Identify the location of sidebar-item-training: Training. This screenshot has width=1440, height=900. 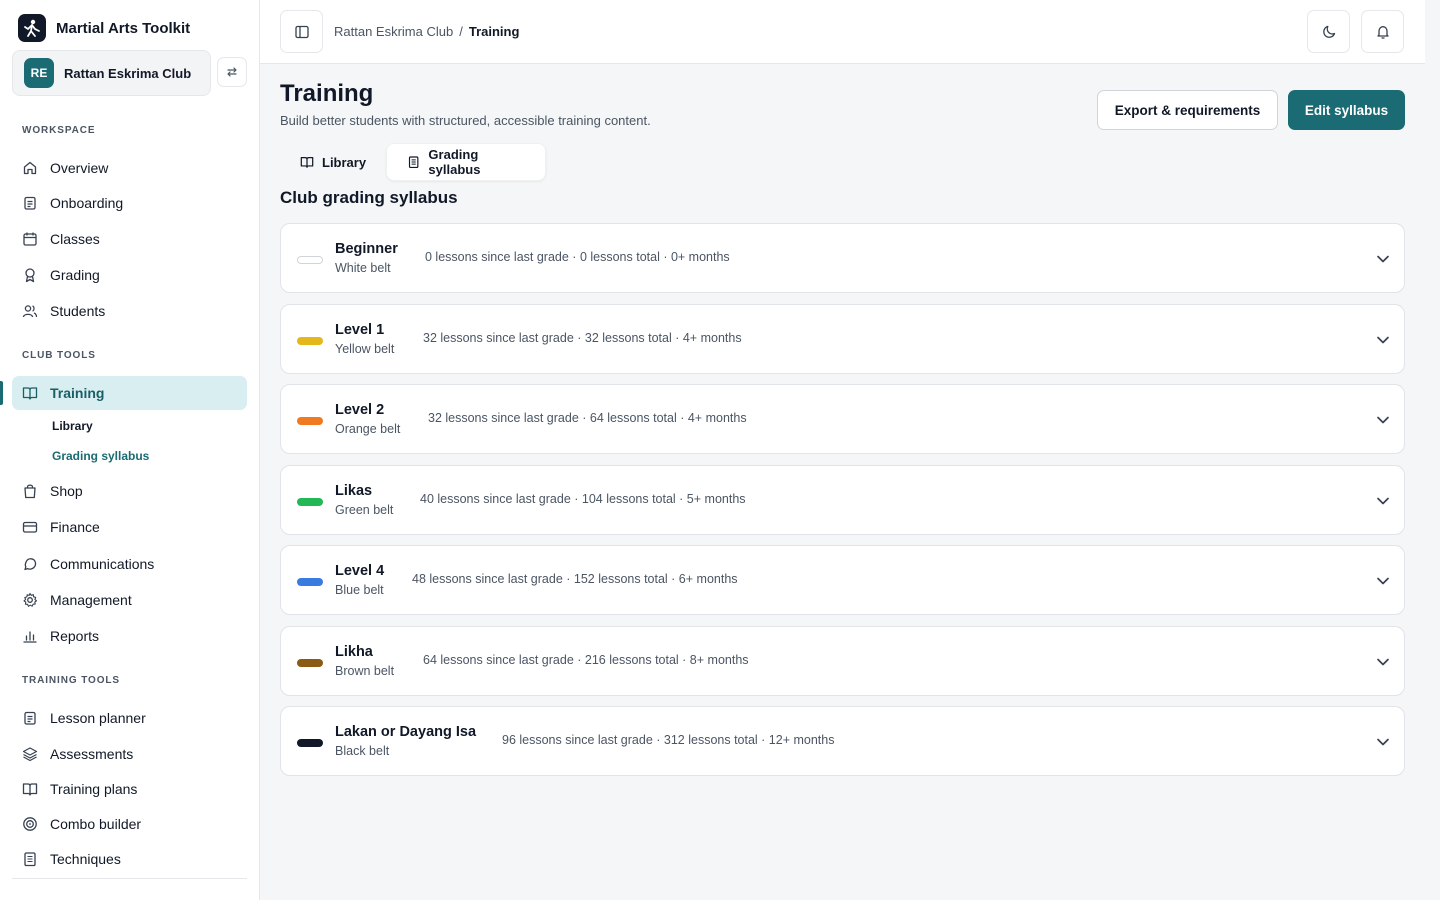
(129, 393).